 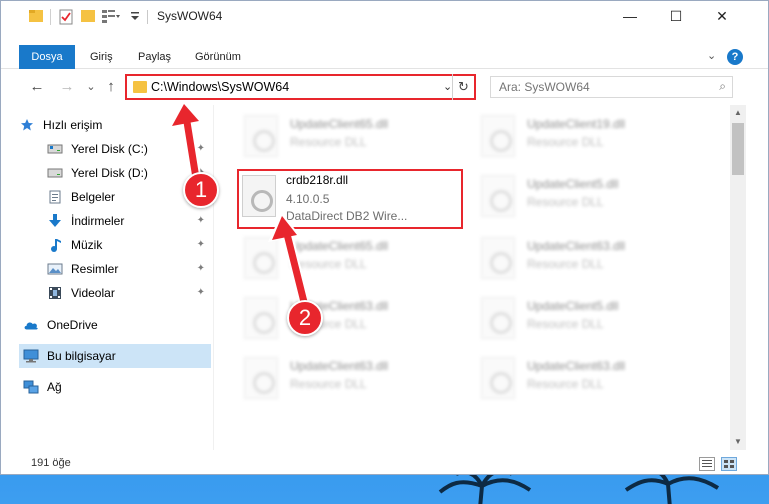 I want to click on sidebar-item-this-pc: Bu bilgisayar, so click(x=115, y=356).